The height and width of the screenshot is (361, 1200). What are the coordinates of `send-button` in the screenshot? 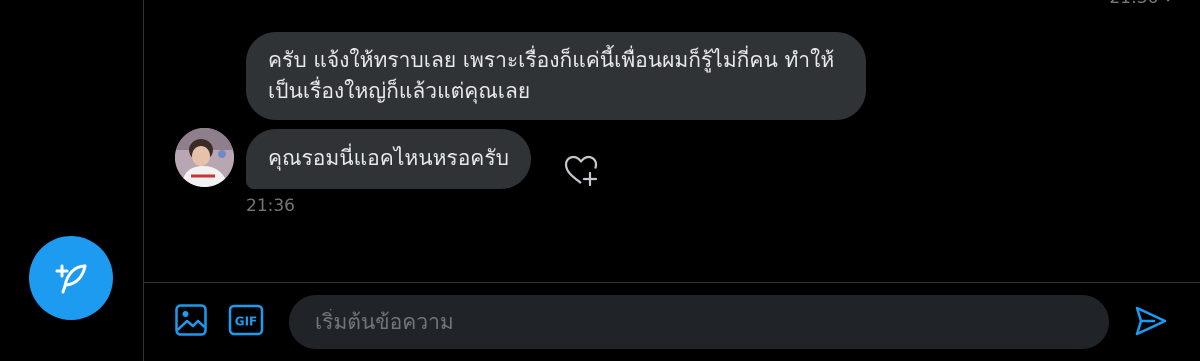 It's located at (1151, 321).